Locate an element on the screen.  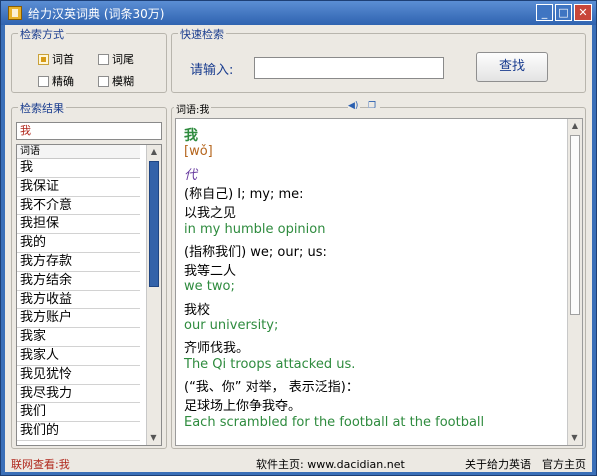
results-legend: 检索结果 is located at coordinates (42, 108).